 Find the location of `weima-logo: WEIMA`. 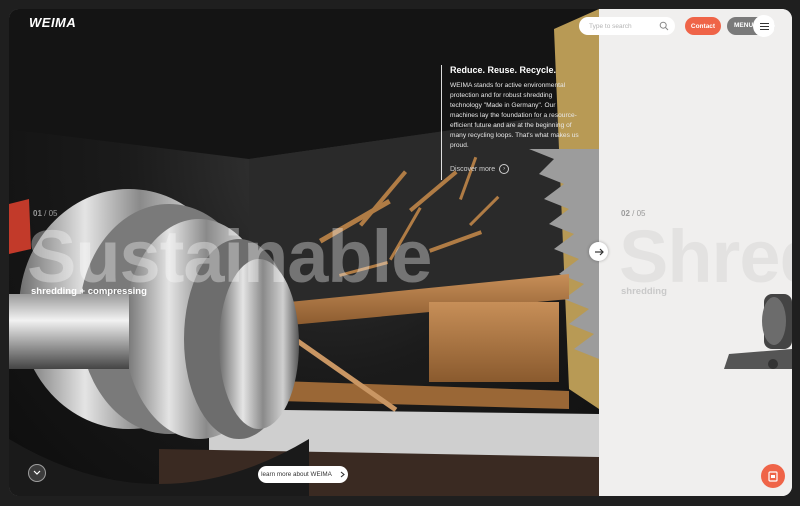

weima-logo: WEIMA is located at coordinates (52, 22).